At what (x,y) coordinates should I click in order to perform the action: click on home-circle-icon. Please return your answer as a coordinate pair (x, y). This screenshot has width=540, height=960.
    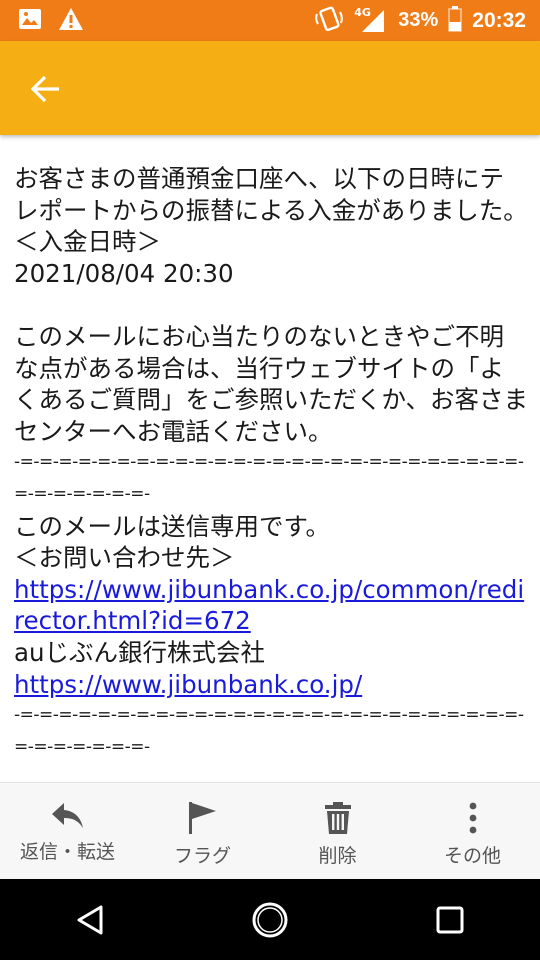
    Looking at the image, I should click on (270, 919).